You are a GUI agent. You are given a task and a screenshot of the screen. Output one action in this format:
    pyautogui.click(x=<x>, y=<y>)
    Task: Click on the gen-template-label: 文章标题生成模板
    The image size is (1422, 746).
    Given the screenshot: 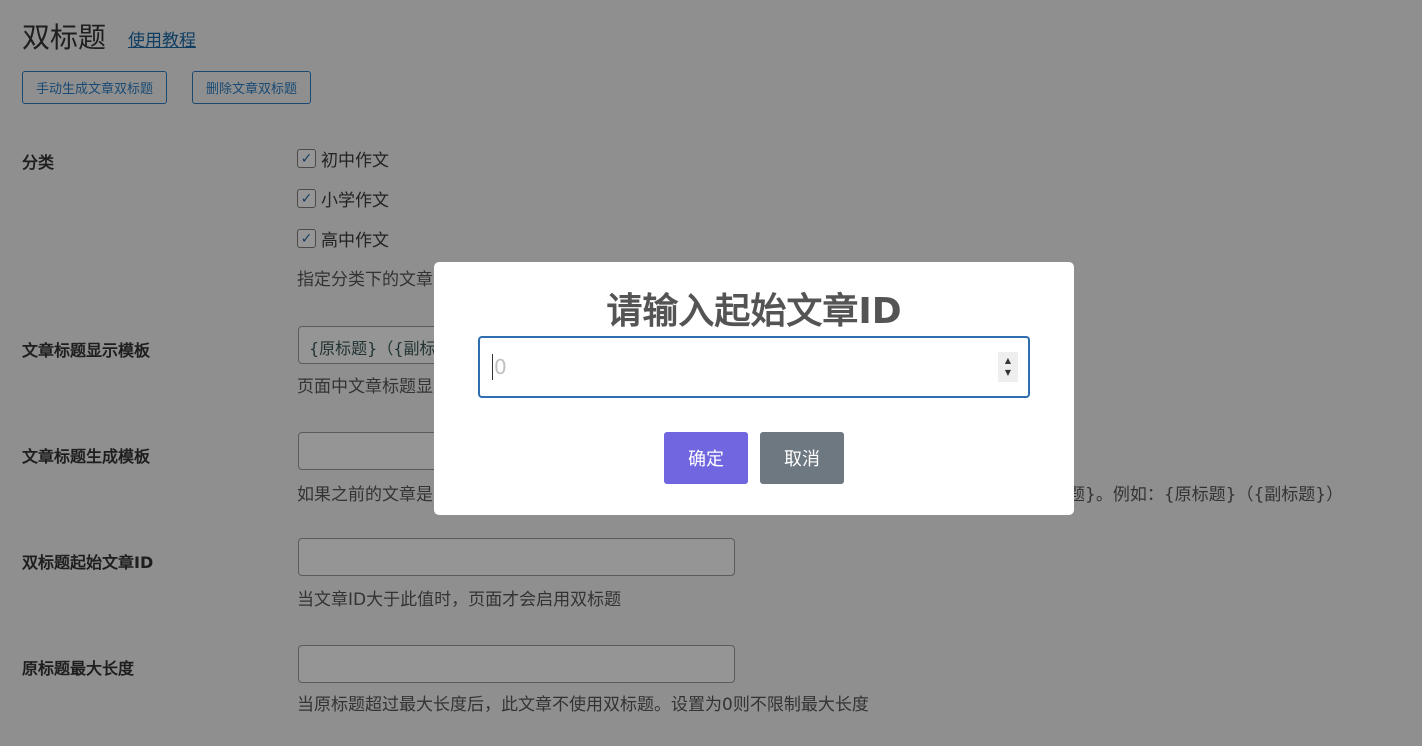 What is the action you would take?
    pyautogui.click(x=86, y=456)
    